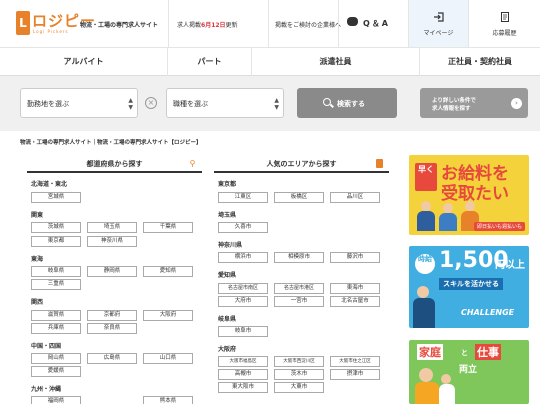 Image resolution: width=540 pixels, height=404 pixels. What do you see at coordinates (56, 315) in the screenshot?
I see `prefecture-link: 滋賀県` at bounding box center [56, 315].